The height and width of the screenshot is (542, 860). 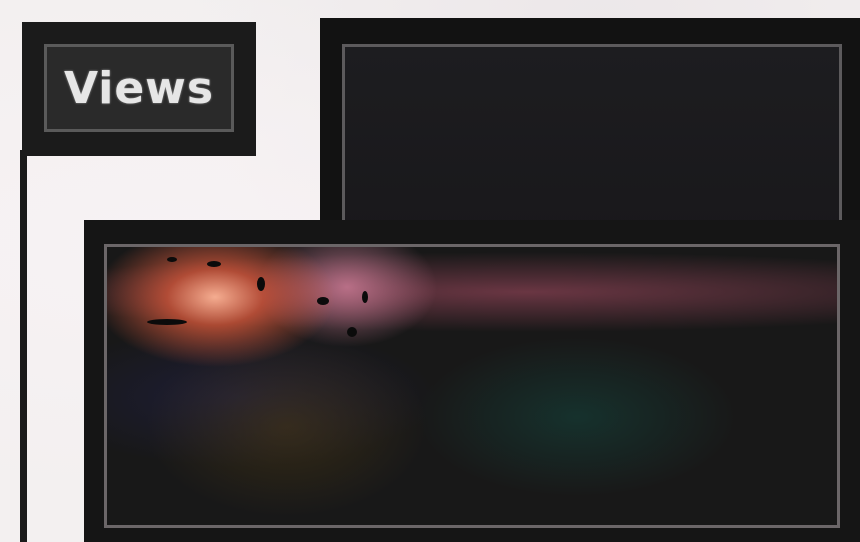 I want to click on views-tab: Views, so click(x=139, y=89).